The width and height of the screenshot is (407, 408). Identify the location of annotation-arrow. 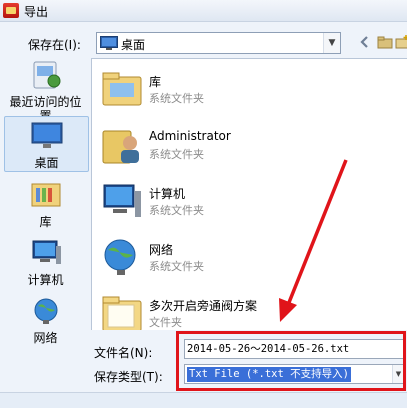
(313, 240).